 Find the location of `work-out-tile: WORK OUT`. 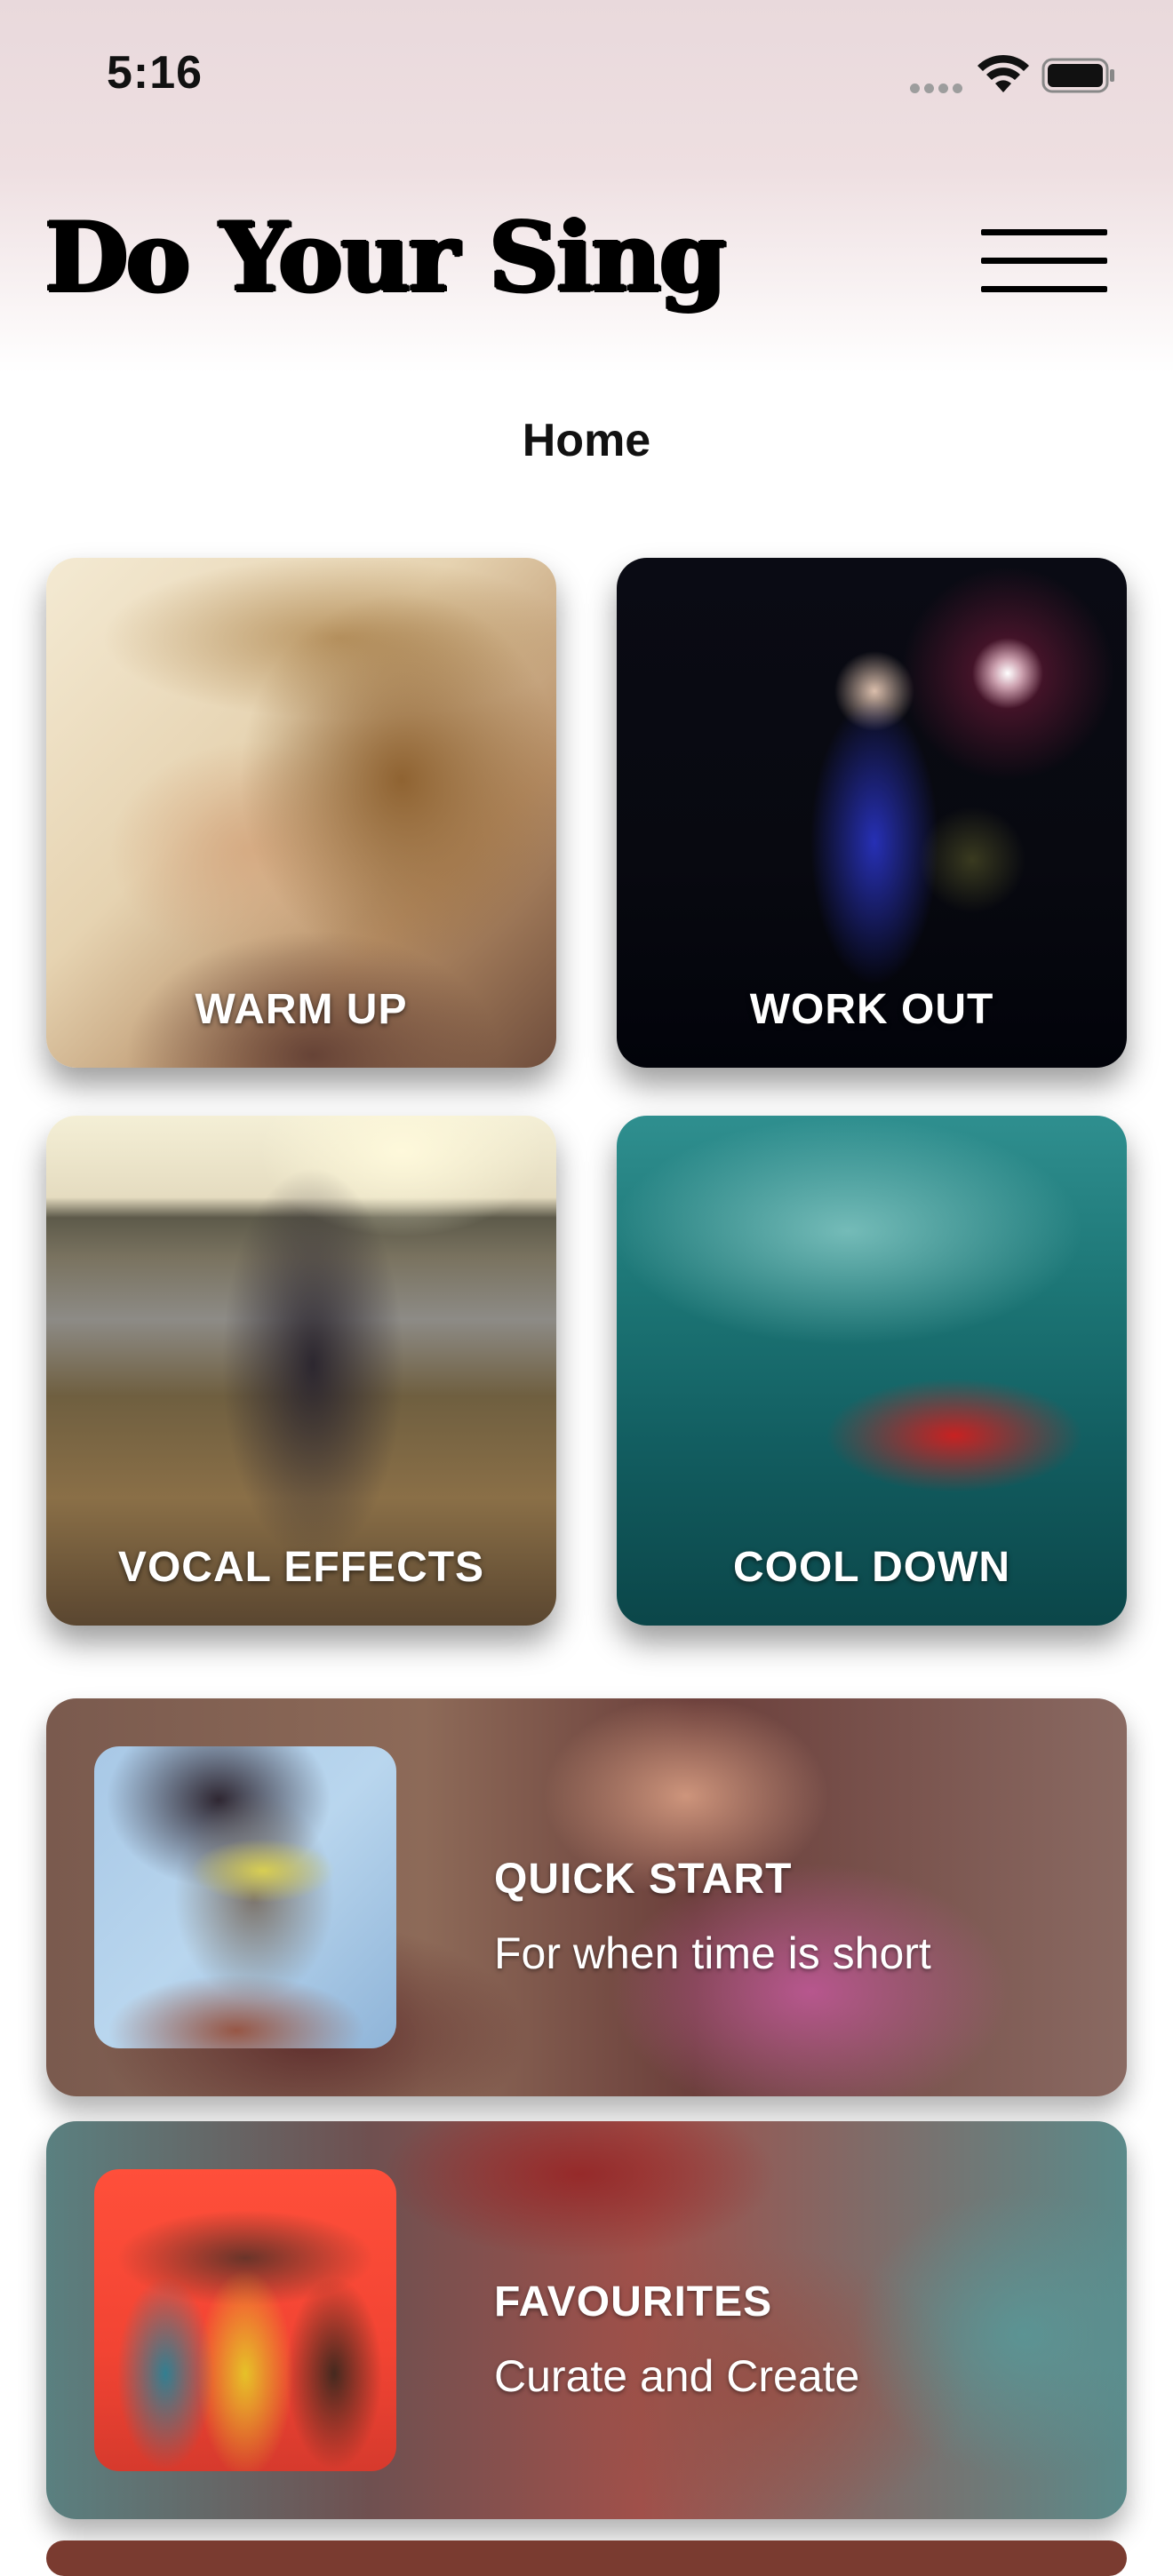

work-out-tile: WORK OUT is located at coordinates (872, 813).